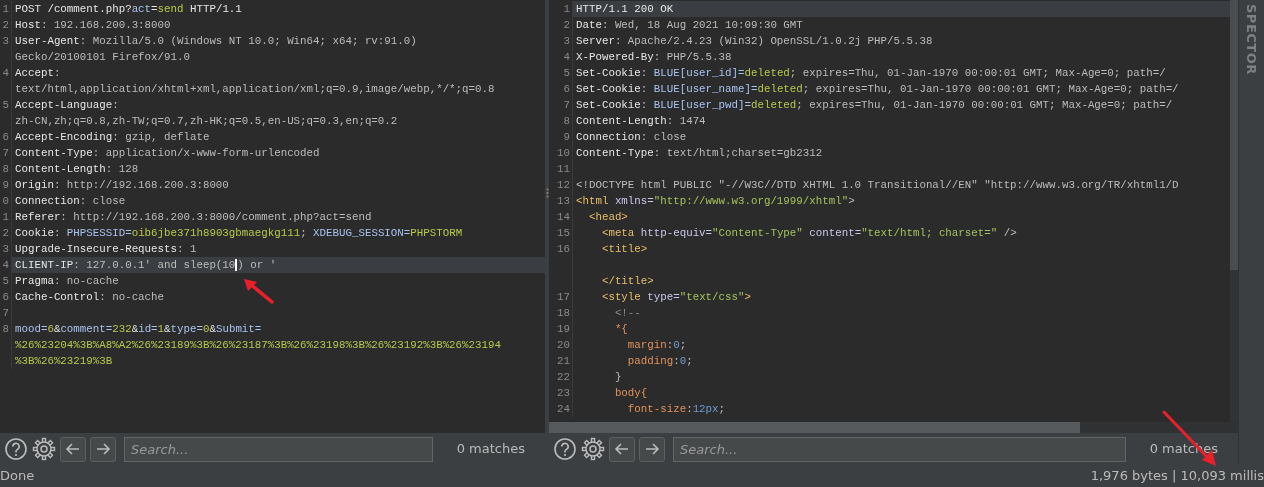 The width and height of the screenshot is (1264, 487). Describe the element at coordinates (563, 329) in the screenshot. I see `line-number: 19` at that location.